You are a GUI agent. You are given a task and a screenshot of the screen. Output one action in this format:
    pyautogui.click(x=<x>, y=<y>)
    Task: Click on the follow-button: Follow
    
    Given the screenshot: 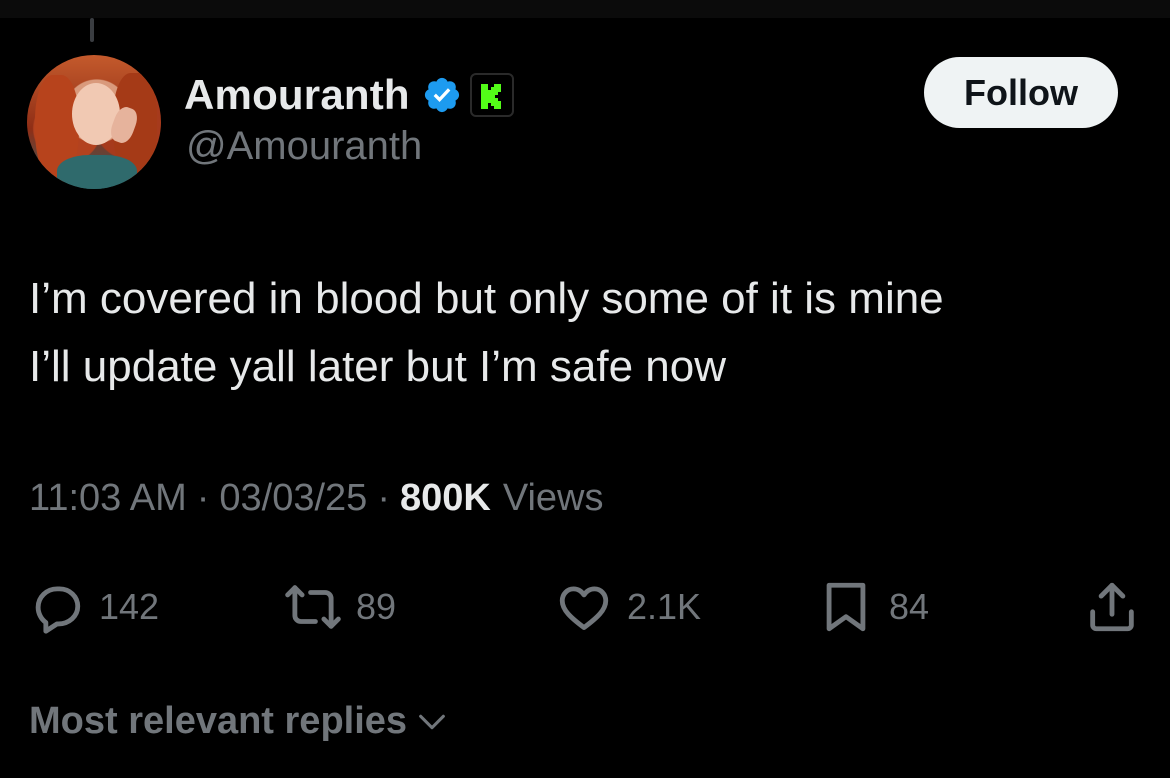 What is the action you would take?
    pyautogui.click(x=1021, y=92)
    